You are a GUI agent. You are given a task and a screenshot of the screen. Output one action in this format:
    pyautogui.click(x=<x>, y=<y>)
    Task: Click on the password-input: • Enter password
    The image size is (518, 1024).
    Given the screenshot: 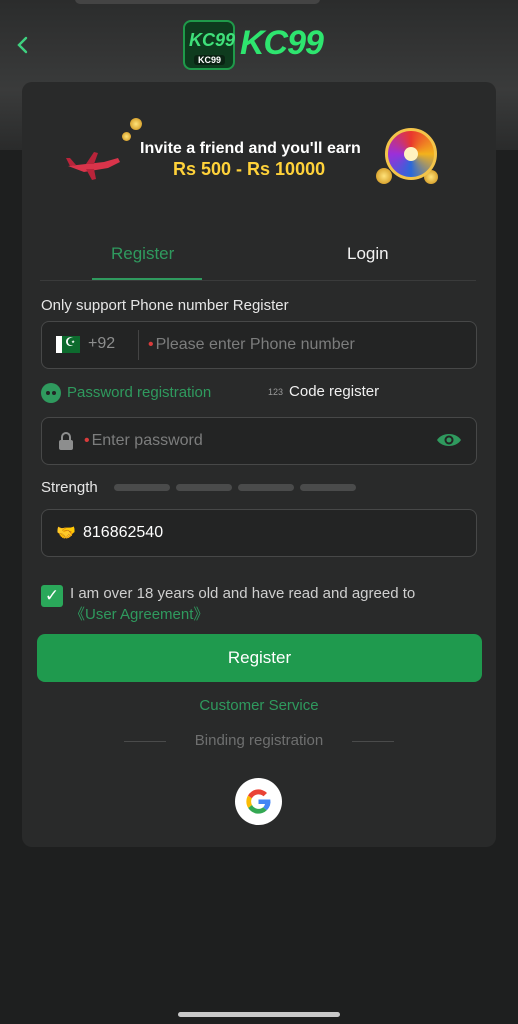 What is the action you would take?
    pyautogui.click(x=143, y=441)
    